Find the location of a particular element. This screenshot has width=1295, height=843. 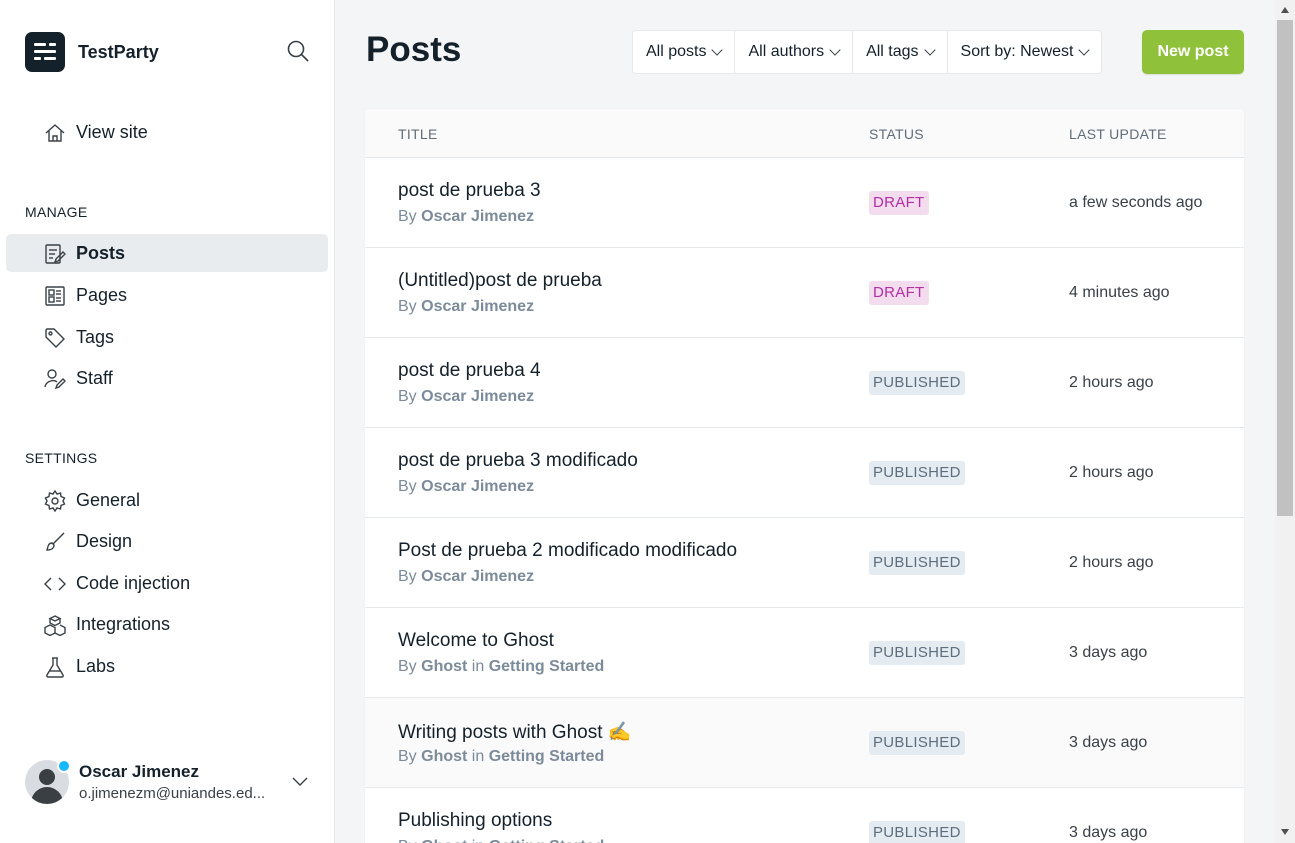

gear-icon is located at coordinates (55, 501).